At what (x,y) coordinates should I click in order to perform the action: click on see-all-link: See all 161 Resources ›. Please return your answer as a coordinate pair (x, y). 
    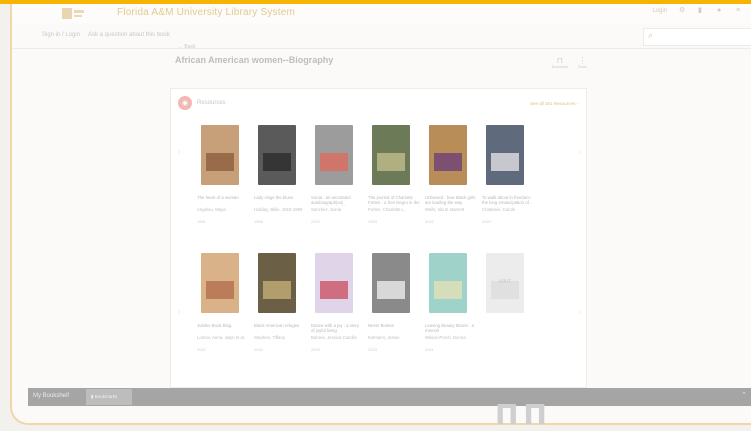
    Looking at the image, I should click on (554, 103).